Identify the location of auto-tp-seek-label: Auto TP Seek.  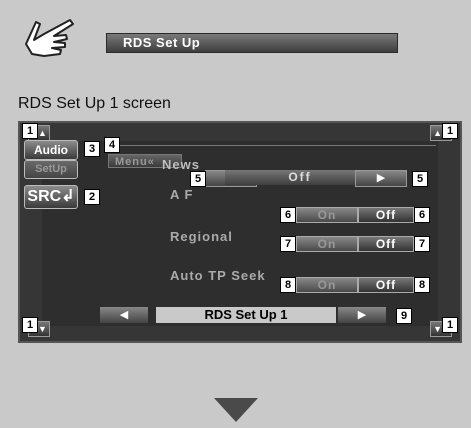
(218, 275).